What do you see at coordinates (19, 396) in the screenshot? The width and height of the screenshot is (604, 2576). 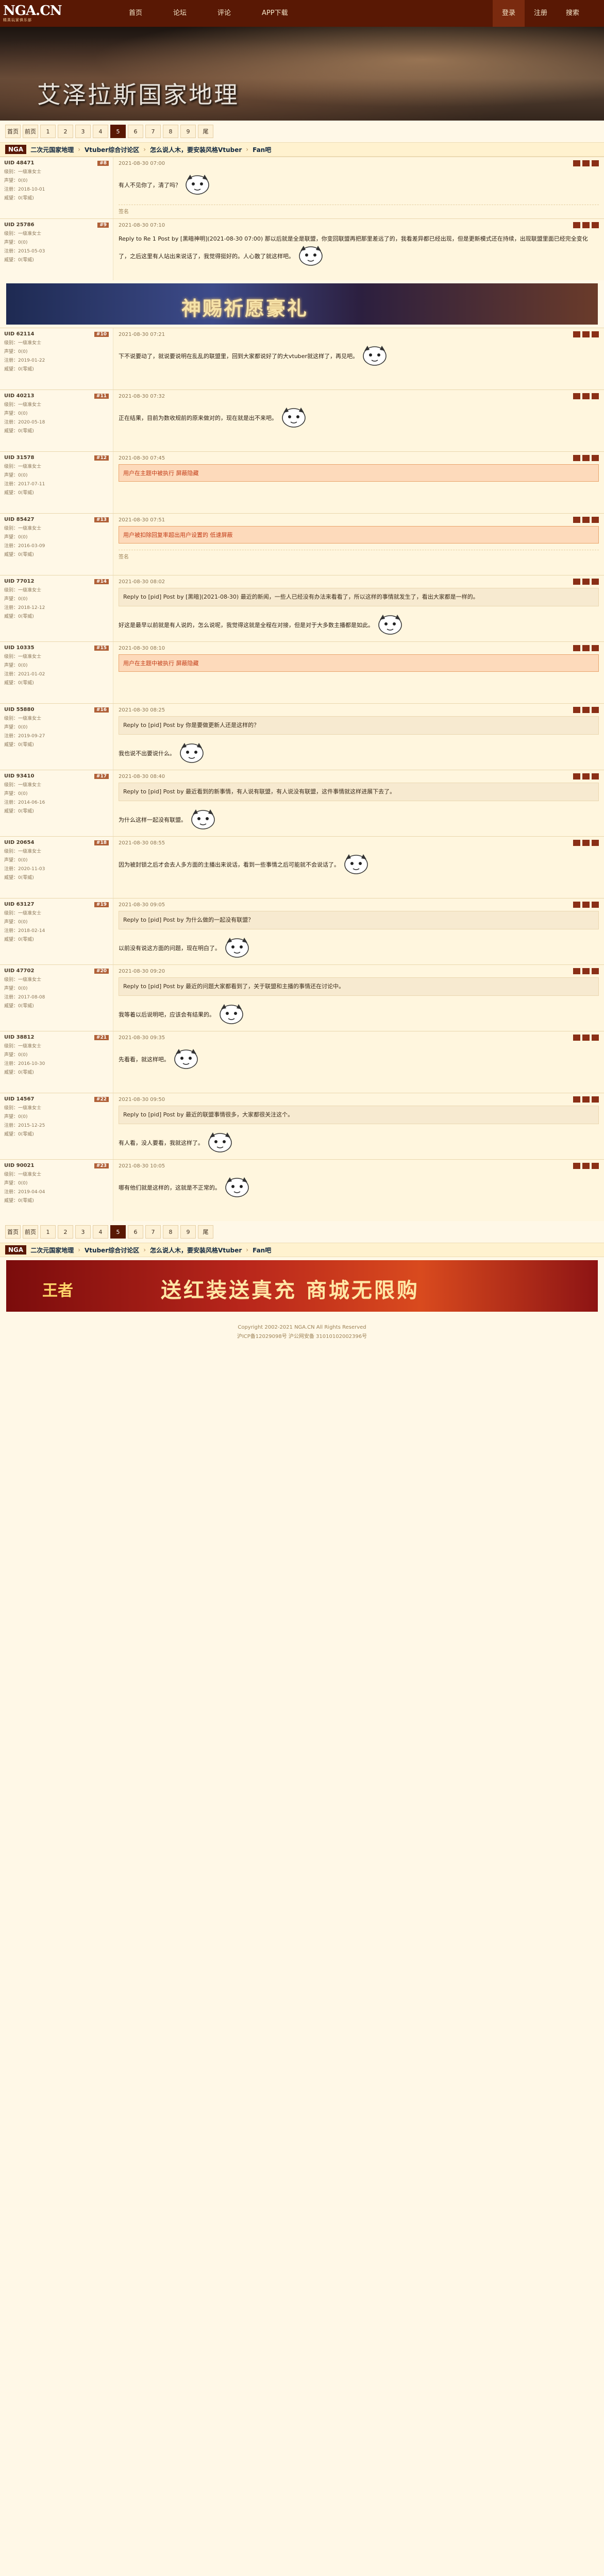 I see `author-uid: UID 40213` at bounding box center [19, 396].